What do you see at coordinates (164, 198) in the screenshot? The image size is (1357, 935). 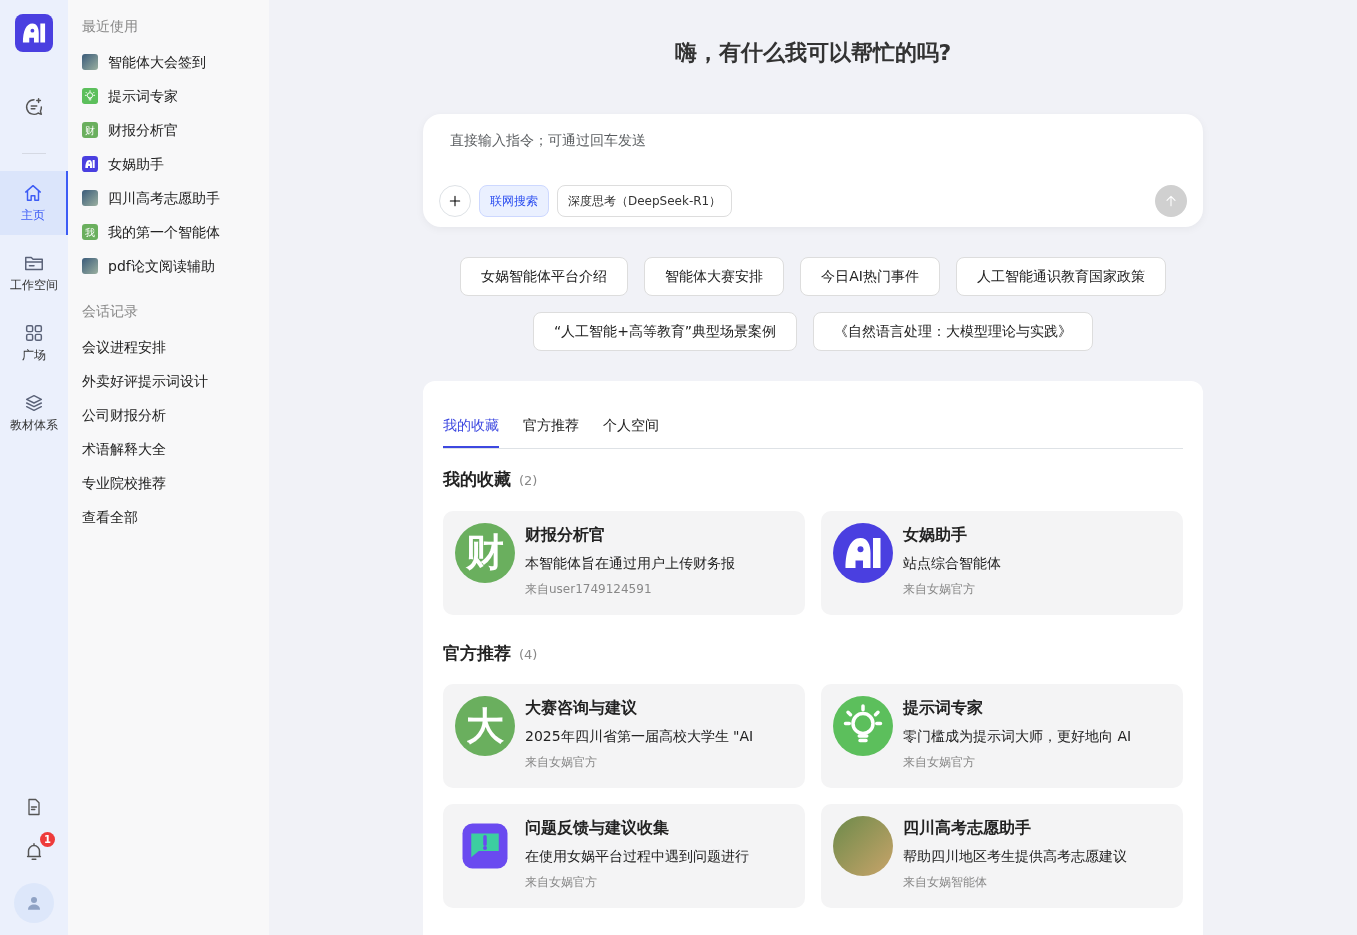 I see `recent-item: 四川高考志愿助手` at bounding box center [164, 198].